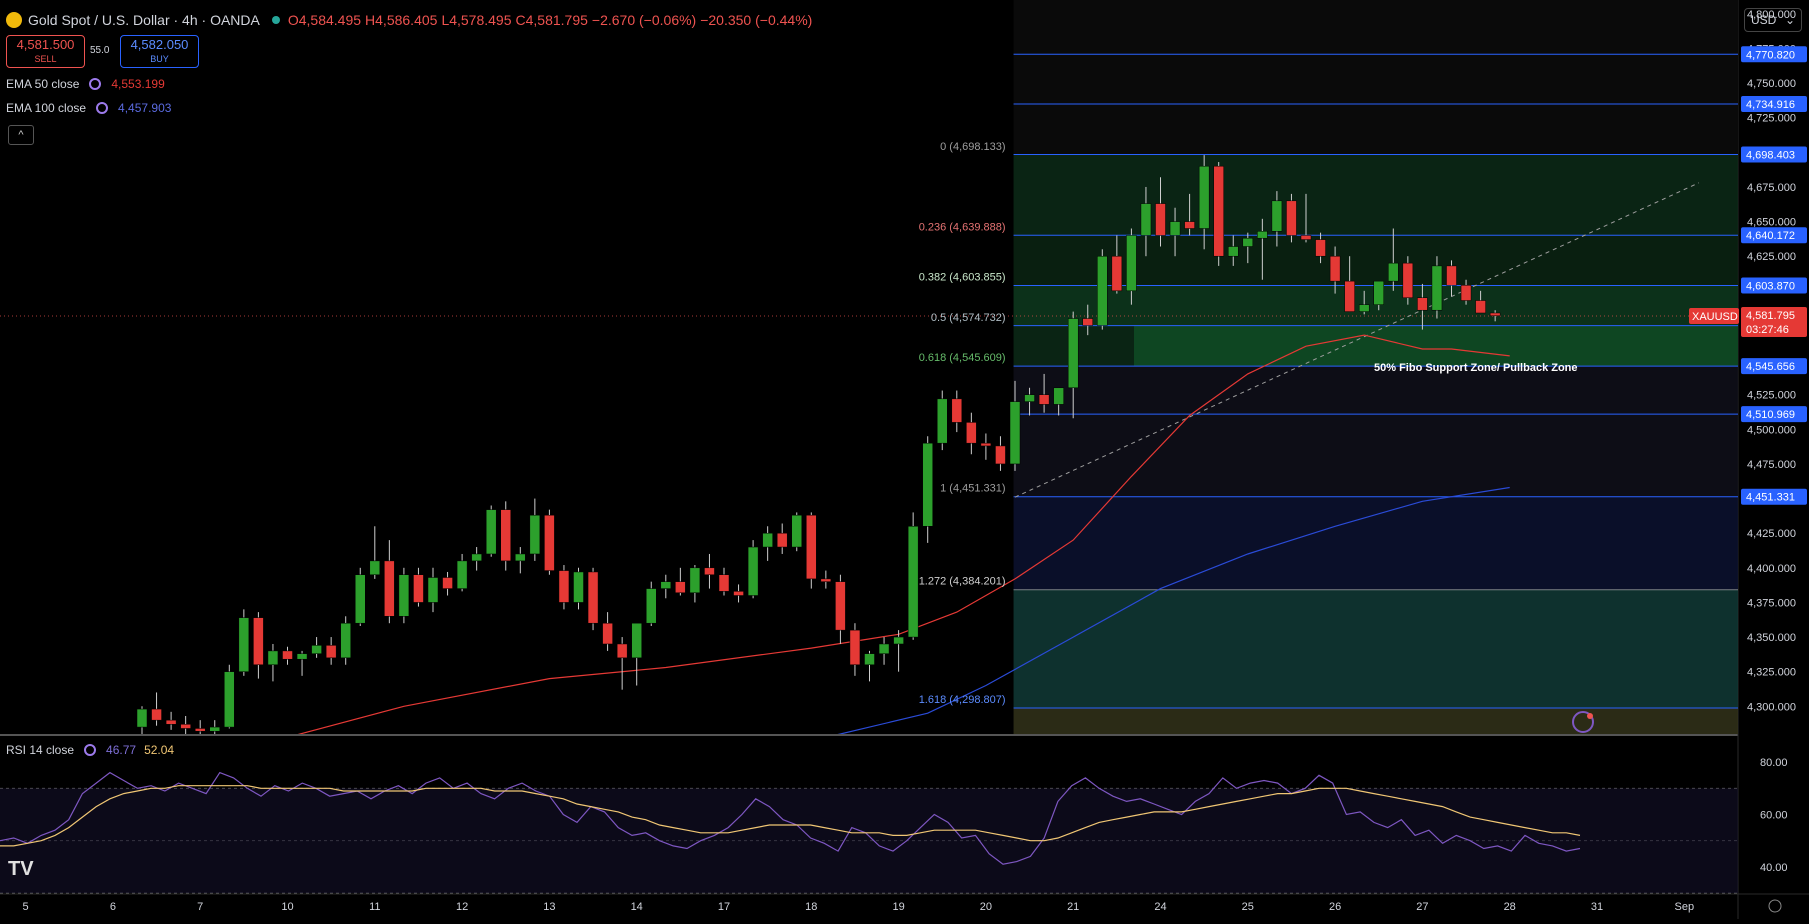 Image resolution: width=1809 pixels, height=924 pixels. What do you see at coordinates (95, 84) in the screenshot?
I see `ema50-settings-icon` at bounding box center [95, 84].